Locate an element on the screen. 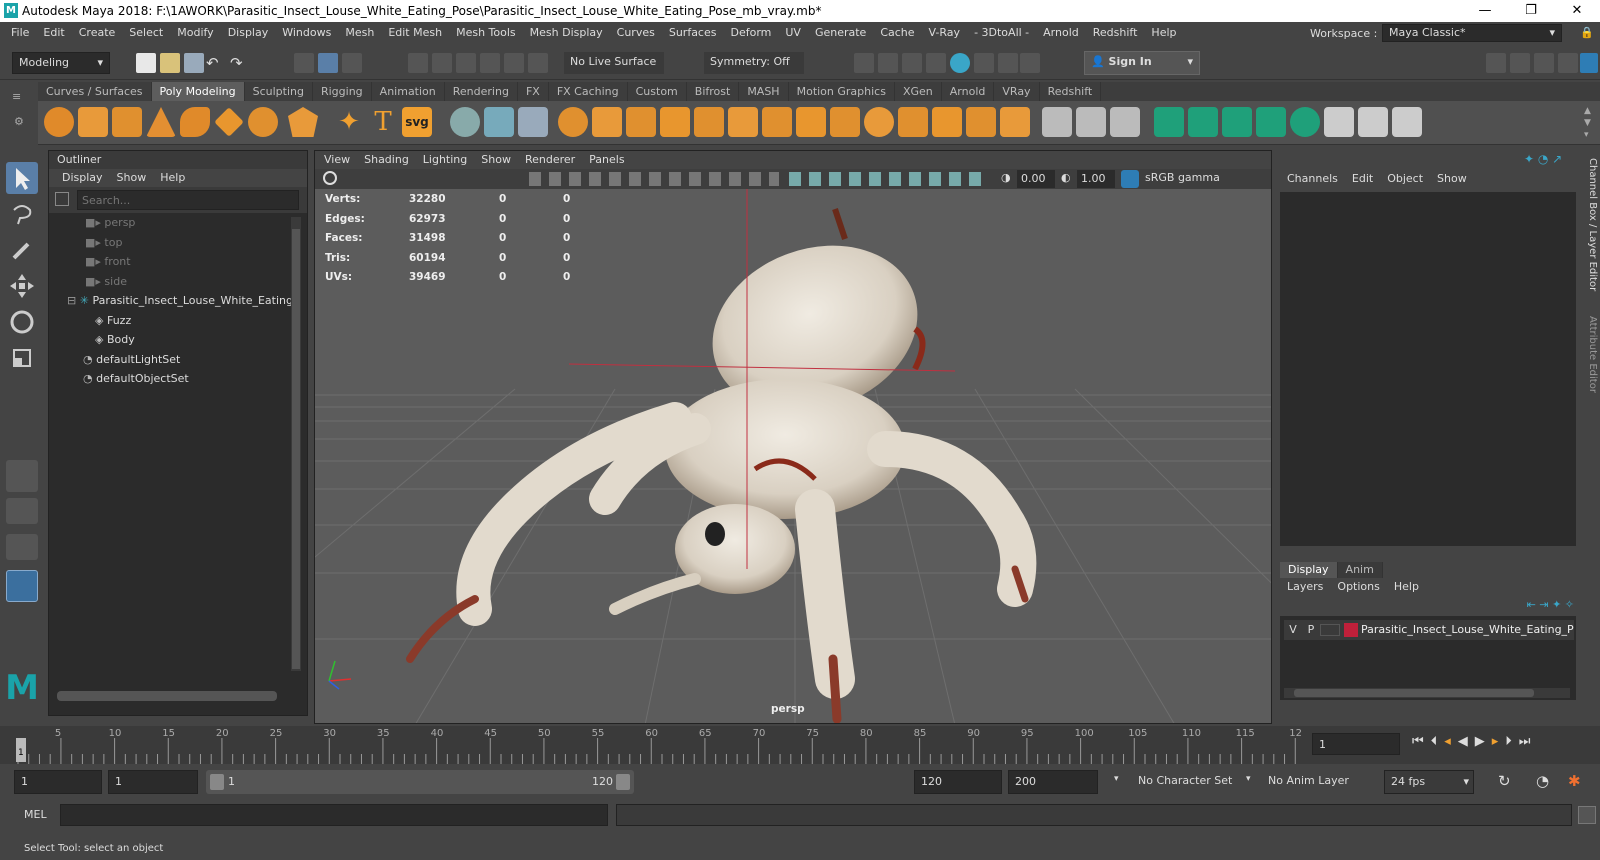 The height and width of the screenshot is (860, 1600). mirror-icon is located at coordinates (709, 122).